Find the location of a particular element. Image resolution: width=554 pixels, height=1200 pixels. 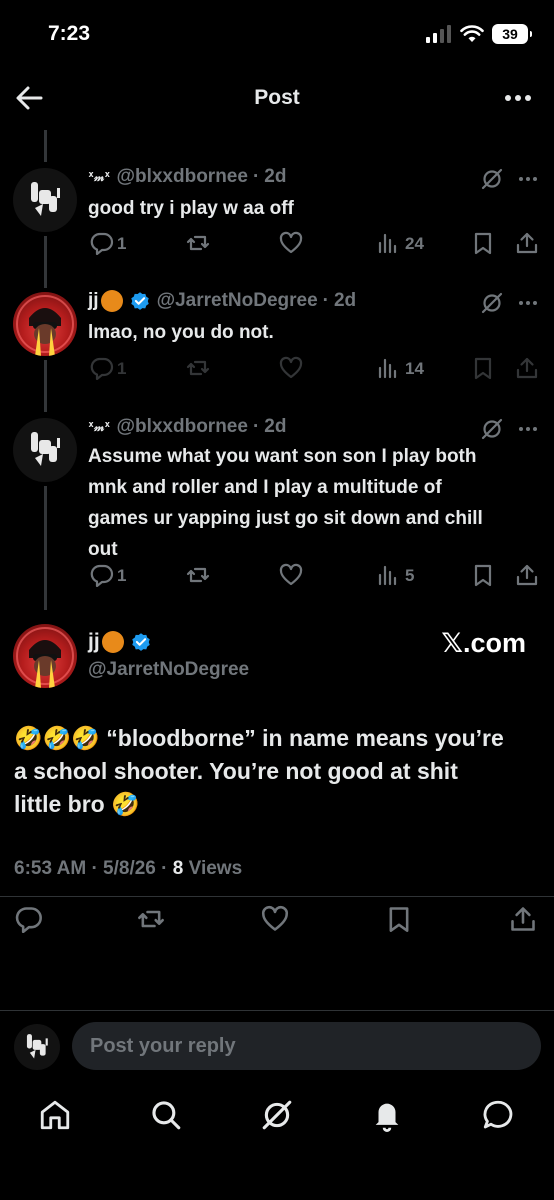

views-label: Views is located at coordinates (215, 868).